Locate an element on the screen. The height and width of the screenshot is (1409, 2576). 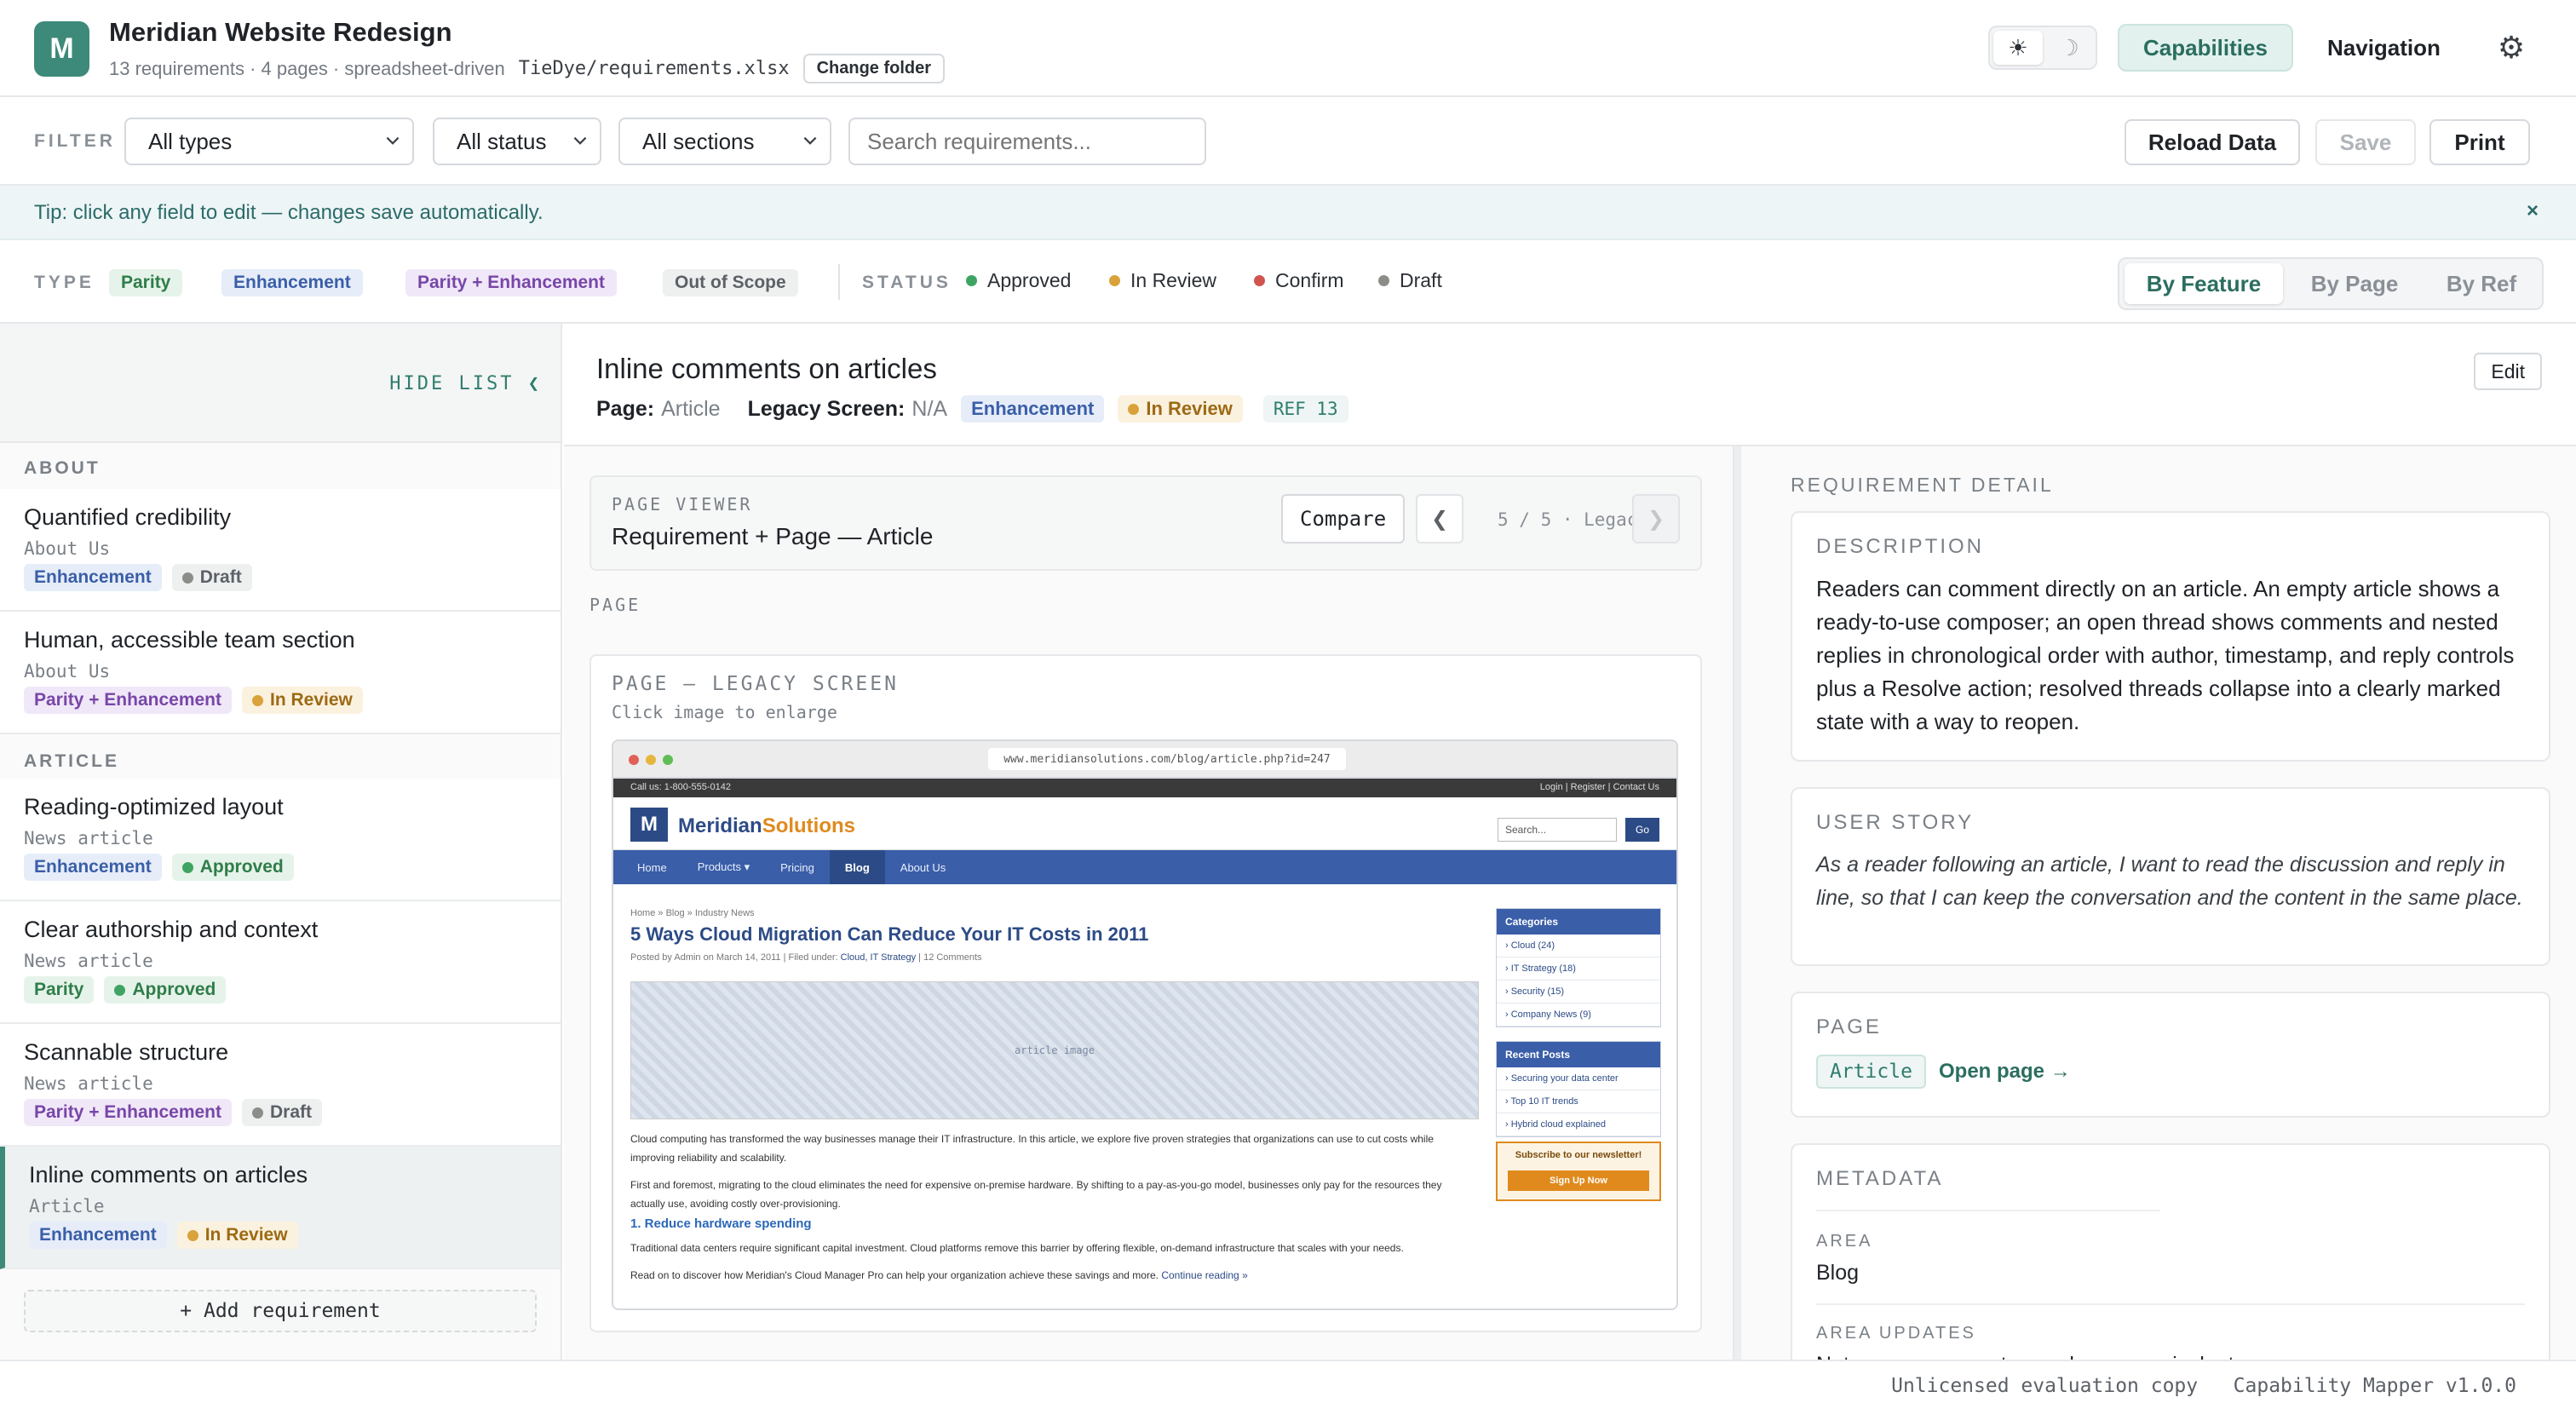
requirement-title: Human, accessible team section is located at coordinates (190, 640).